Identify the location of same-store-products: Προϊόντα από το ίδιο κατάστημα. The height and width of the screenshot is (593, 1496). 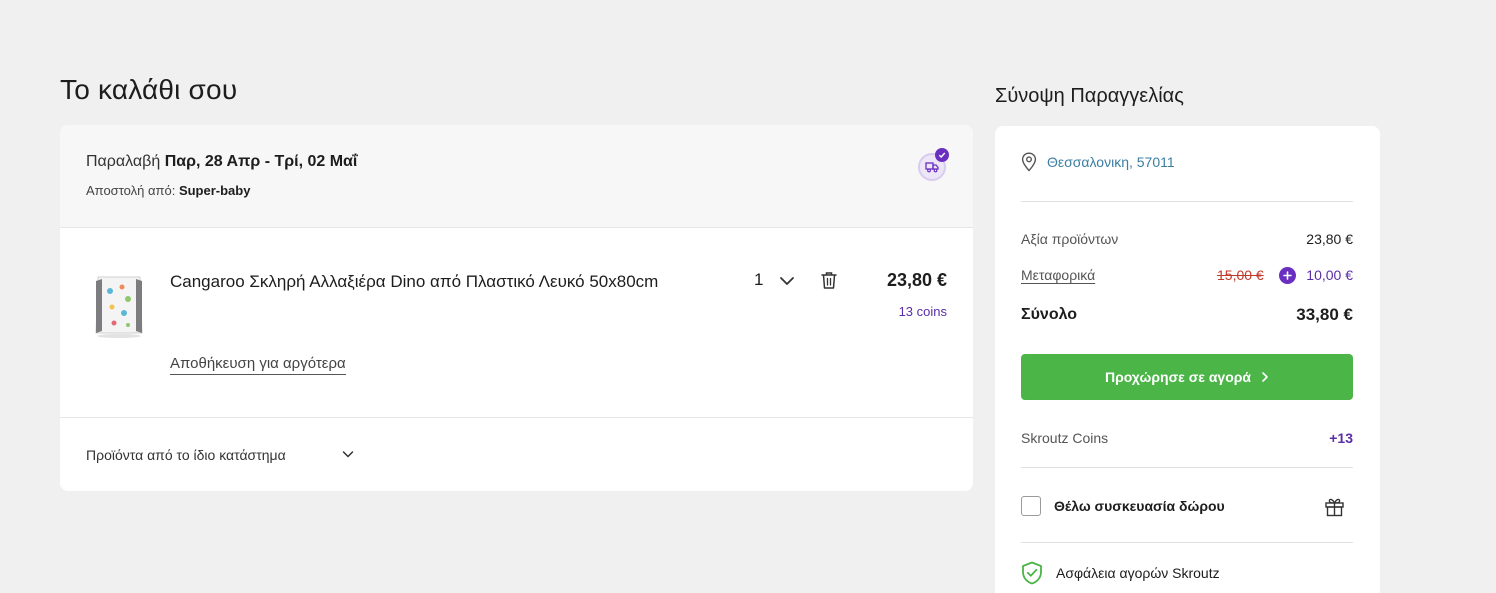
(186, 455).